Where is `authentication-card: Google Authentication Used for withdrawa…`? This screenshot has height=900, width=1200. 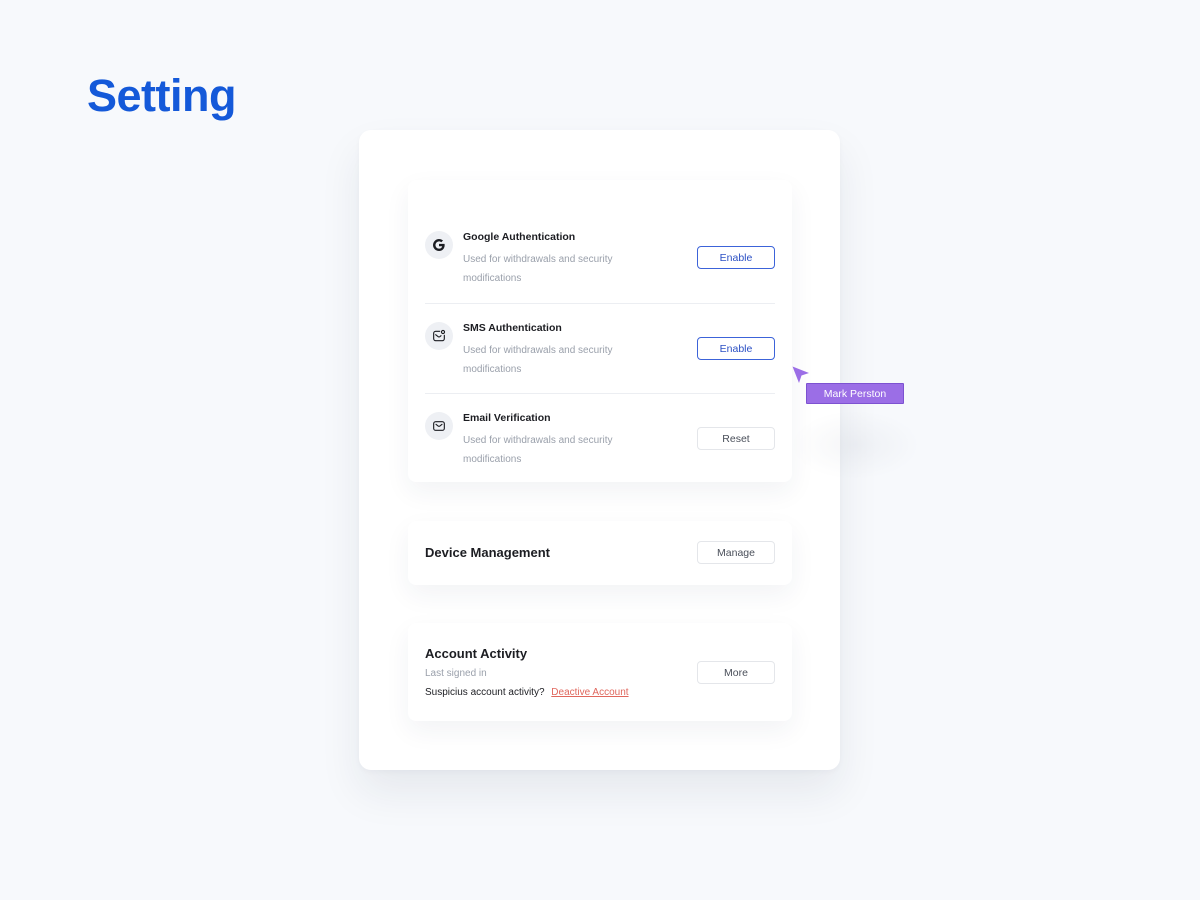 authentication-card: Google Authentication Used for withdrawa… is located at coordinates (600, 331).